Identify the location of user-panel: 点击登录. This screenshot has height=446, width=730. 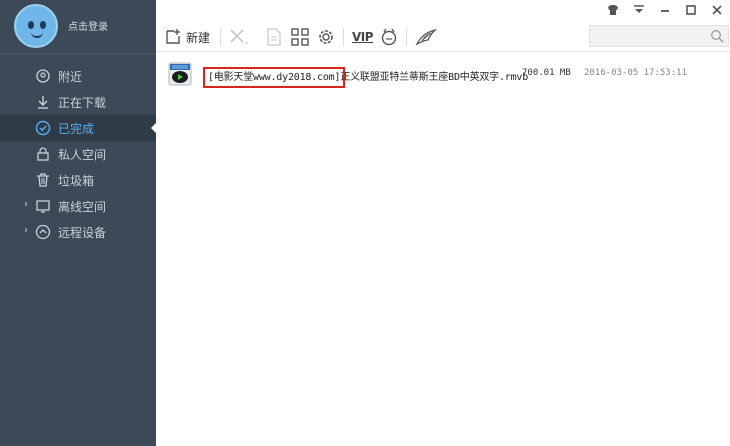
(78, 27).